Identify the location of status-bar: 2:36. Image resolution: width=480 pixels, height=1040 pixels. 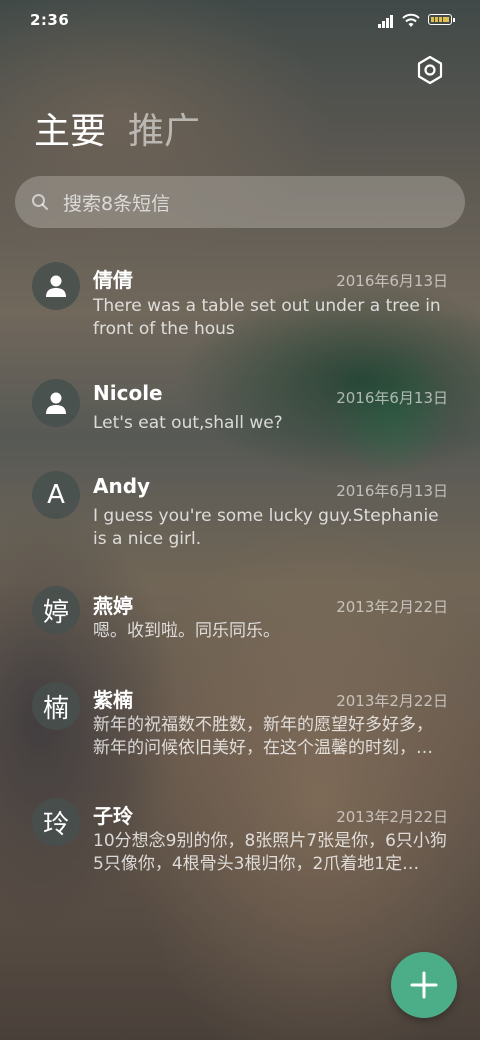
(240, 20).